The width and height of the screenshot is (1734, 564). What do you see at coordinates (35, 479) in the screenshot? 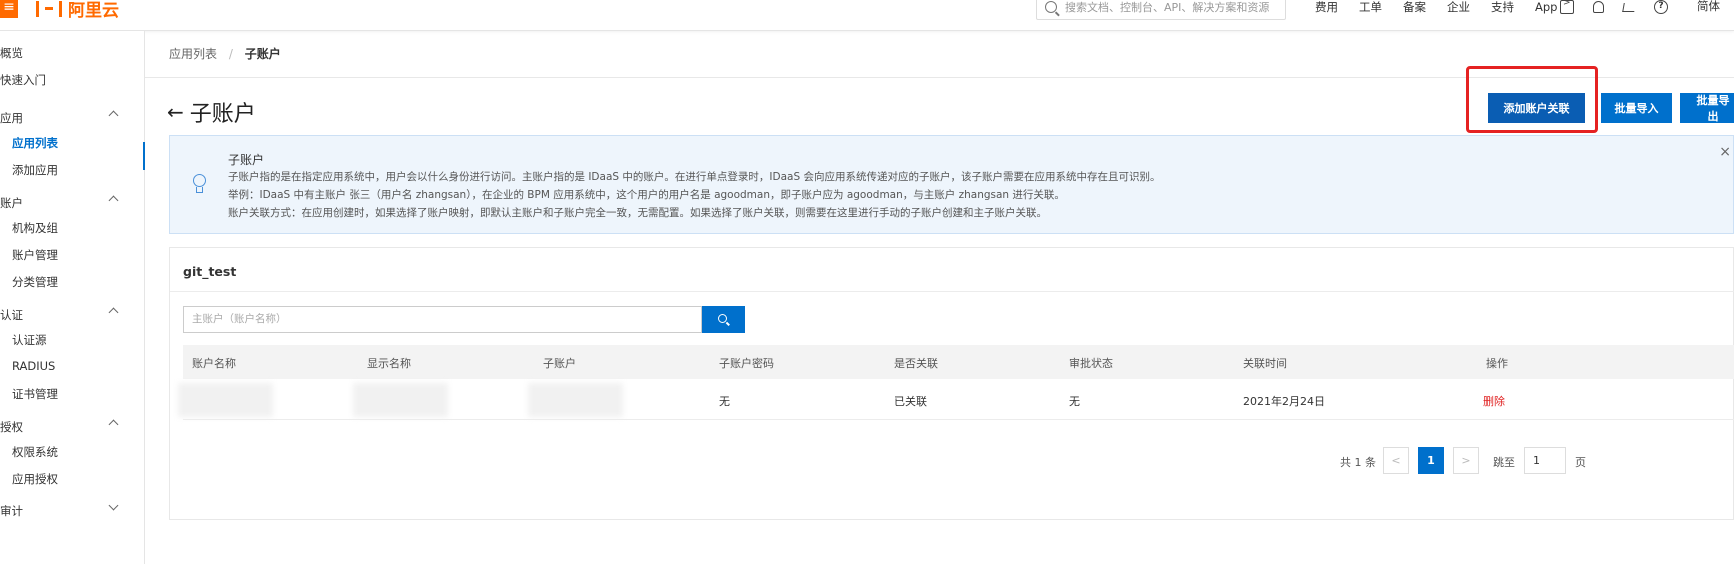
I see `sidebar-item-app-authorization: 应用授权` at bounding box center [35, 479].